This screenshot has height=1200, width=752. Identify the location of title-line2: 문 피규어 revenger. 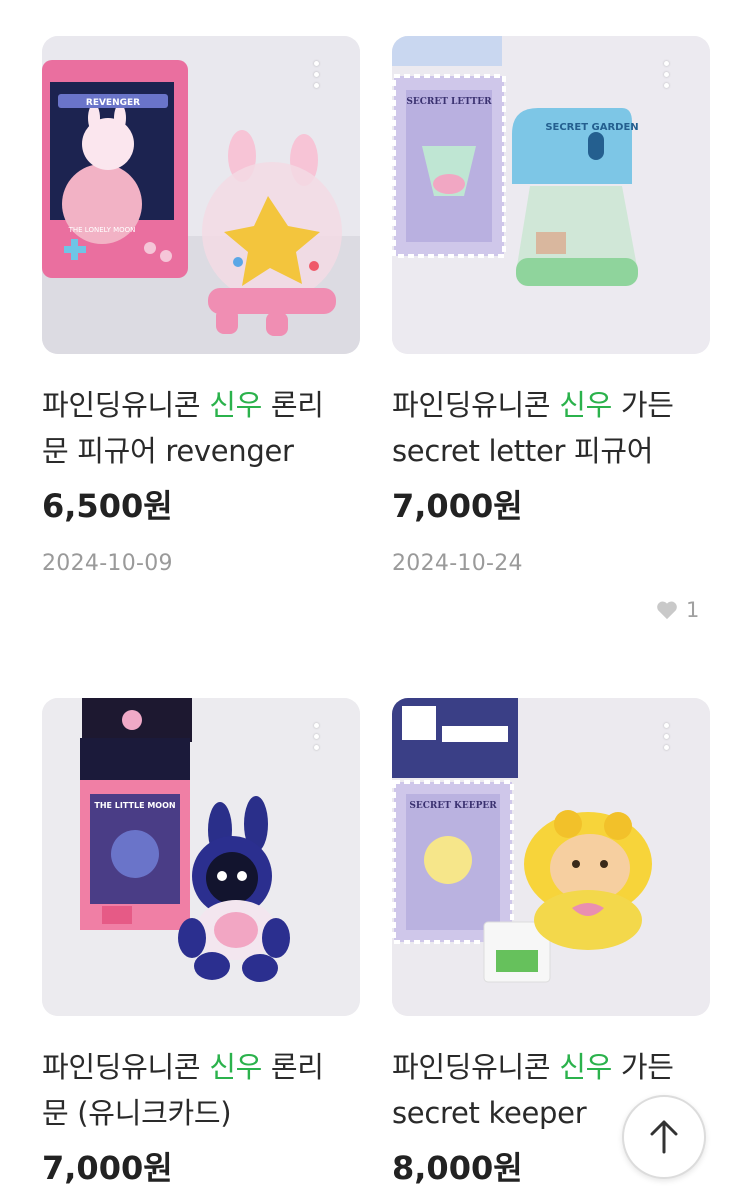
(168, 451).